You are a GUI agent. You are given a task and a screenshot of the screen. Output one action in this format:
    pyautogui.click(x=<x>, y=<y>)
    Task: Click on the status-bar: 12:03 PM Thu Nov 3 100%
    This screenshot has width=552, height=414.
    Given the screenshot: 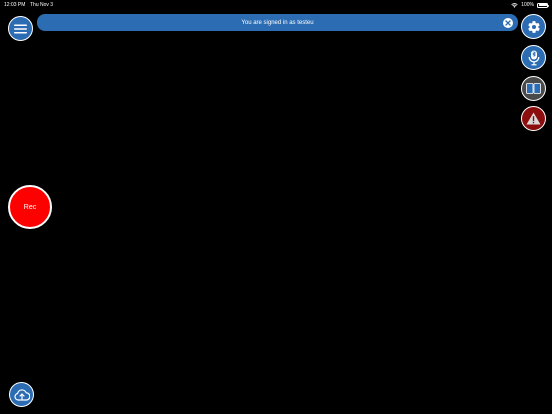 What is the action you would take?
    pyautogui.click(x=276, y=5)
    